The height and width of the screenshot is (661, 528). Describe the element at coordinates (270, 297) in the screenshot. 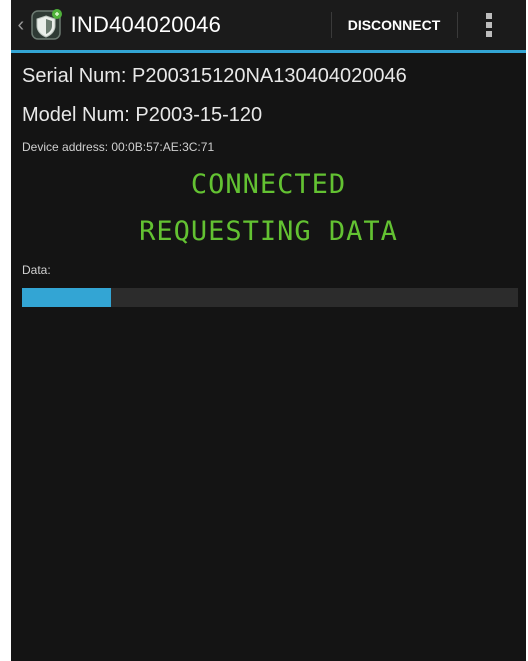

I see `data-progress-bar` at that location.